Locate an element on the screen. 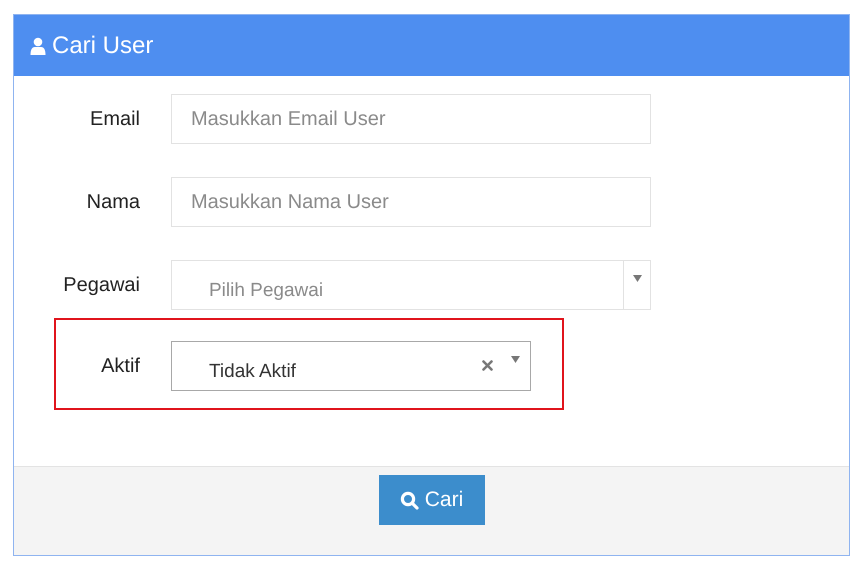 The image size is (867, 570). field-label: Aktif is located at coordinates (120, 366).